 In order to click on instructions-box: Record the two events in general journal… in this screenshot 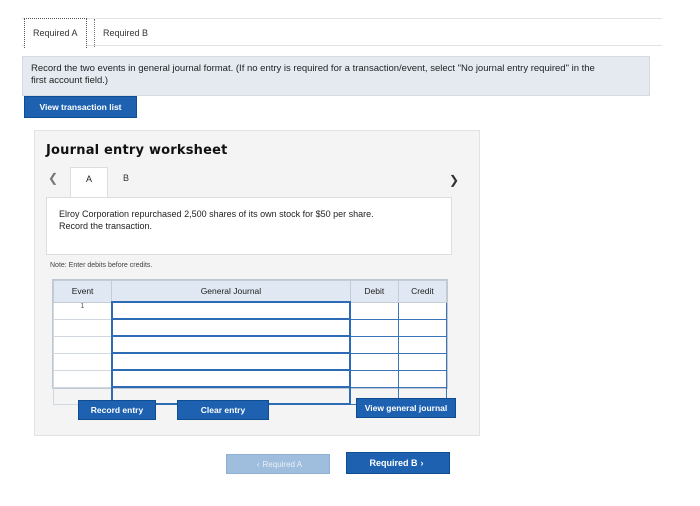, I will do `click(336, 76)`.